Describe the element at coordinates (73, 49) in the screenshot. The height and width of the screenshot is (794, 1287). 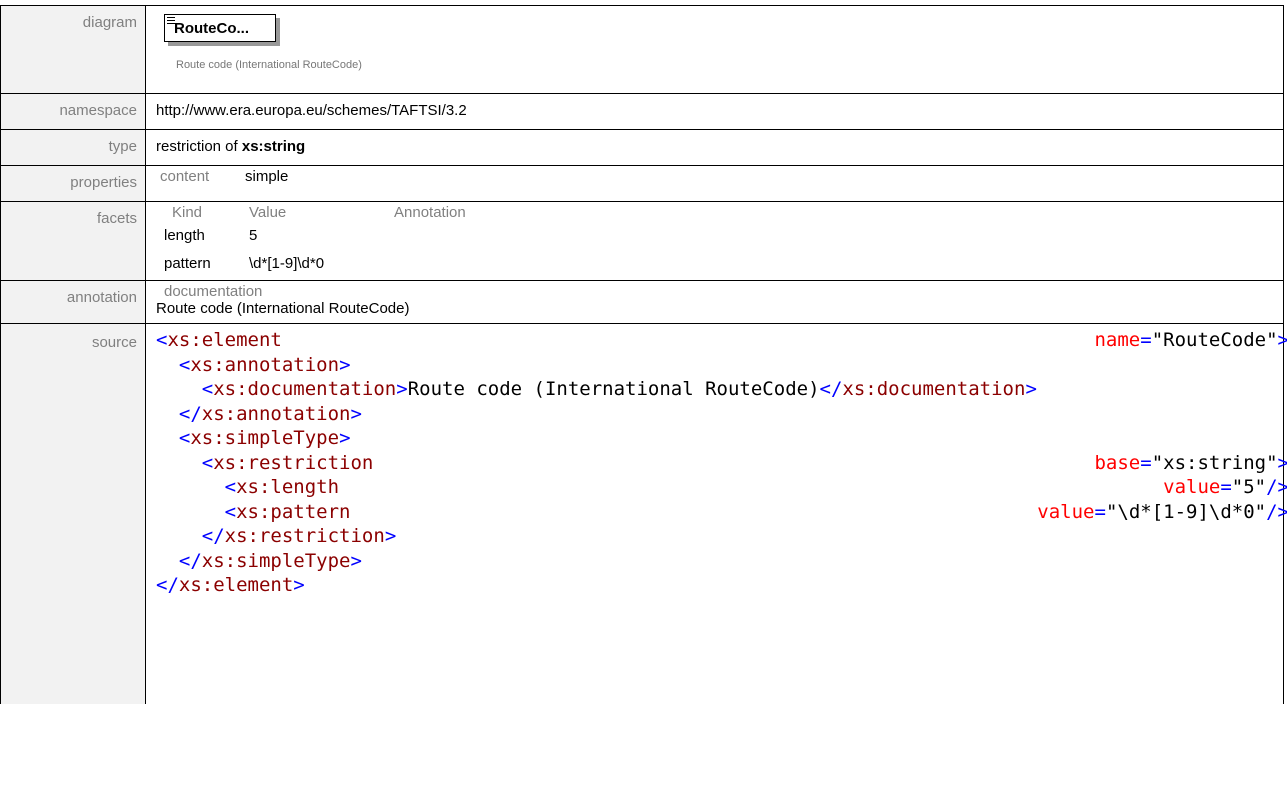
I see `row-label: diagram` at that location.